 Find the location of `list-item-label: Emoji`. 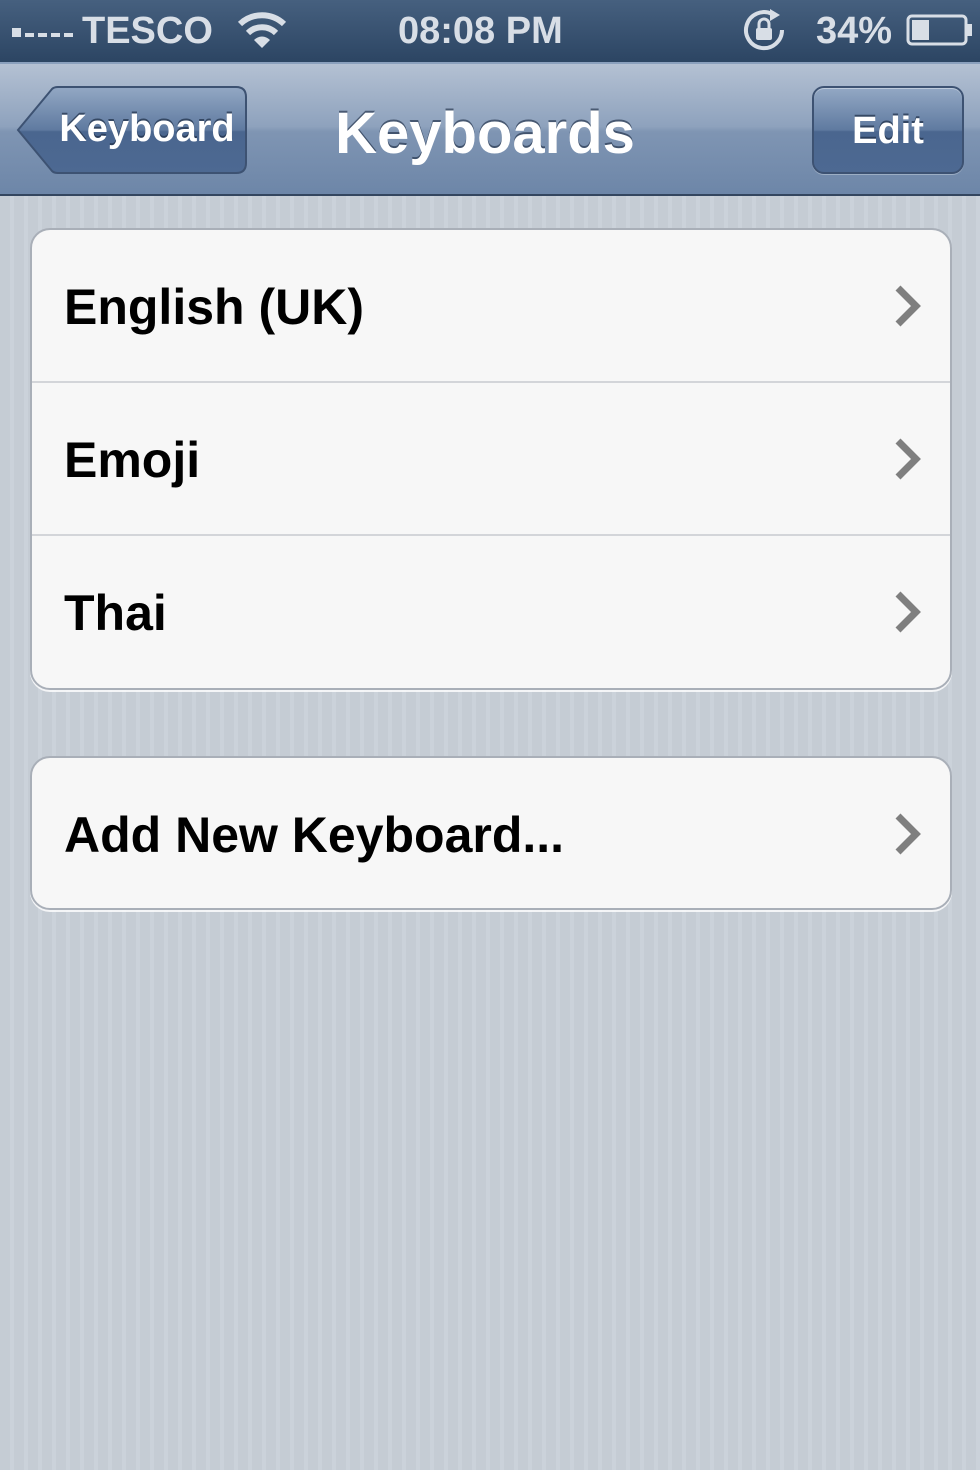

list-item-label: Emoji is located at coordinates (132, 460).